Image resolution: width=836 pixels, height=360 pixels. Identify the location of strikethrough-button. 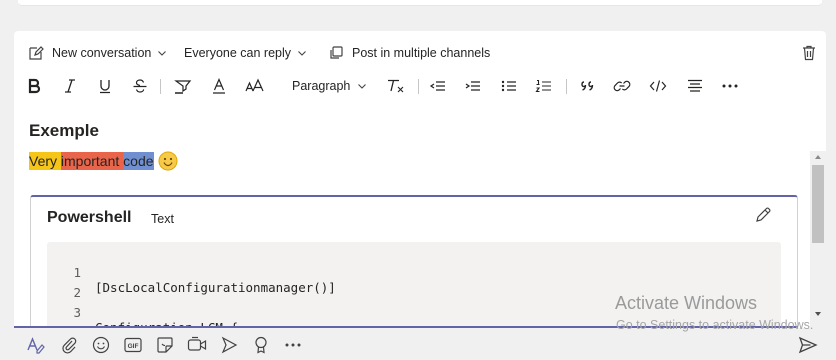
(140, 86).